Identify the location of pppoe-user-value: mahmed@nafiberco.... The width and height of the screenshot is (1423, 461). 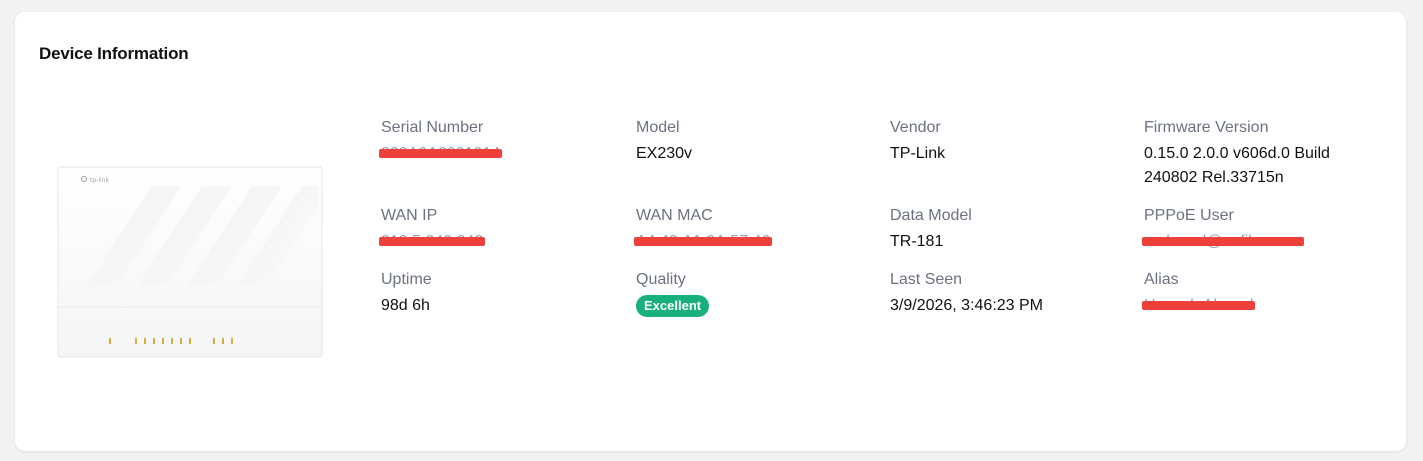
(1223, 242).